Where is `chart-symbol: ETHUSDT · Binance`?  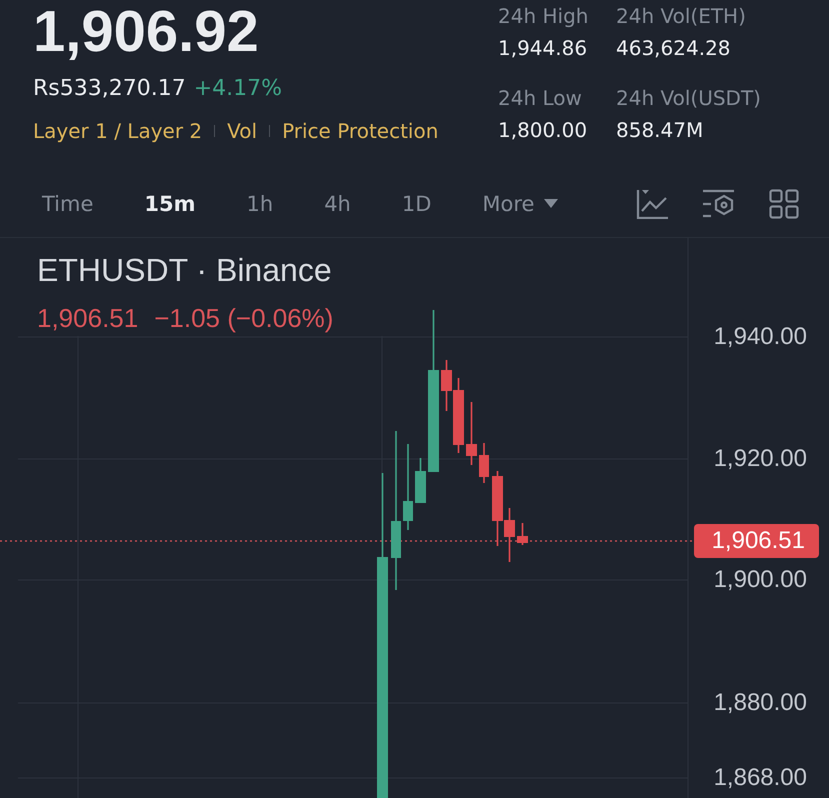 chart-symbol: ETHUSDT · Binance is located at coordinates (184, 270).